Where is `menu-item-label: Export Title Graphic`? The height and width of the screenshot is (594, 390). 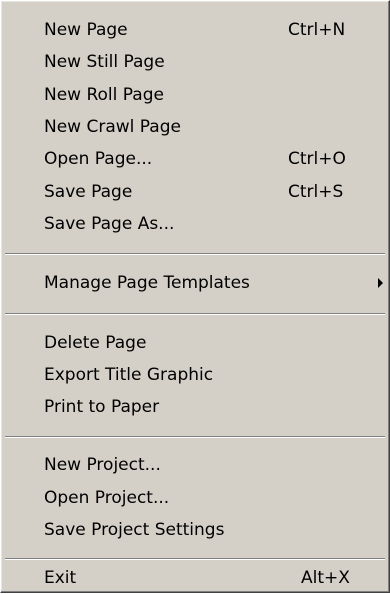
menu-item-label: Export Title Graphic is located at coordinates (129, 375).